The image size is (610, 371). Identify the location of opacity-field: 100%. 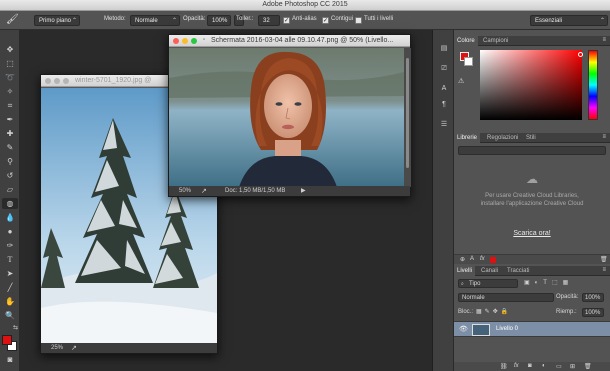
(219, 20).